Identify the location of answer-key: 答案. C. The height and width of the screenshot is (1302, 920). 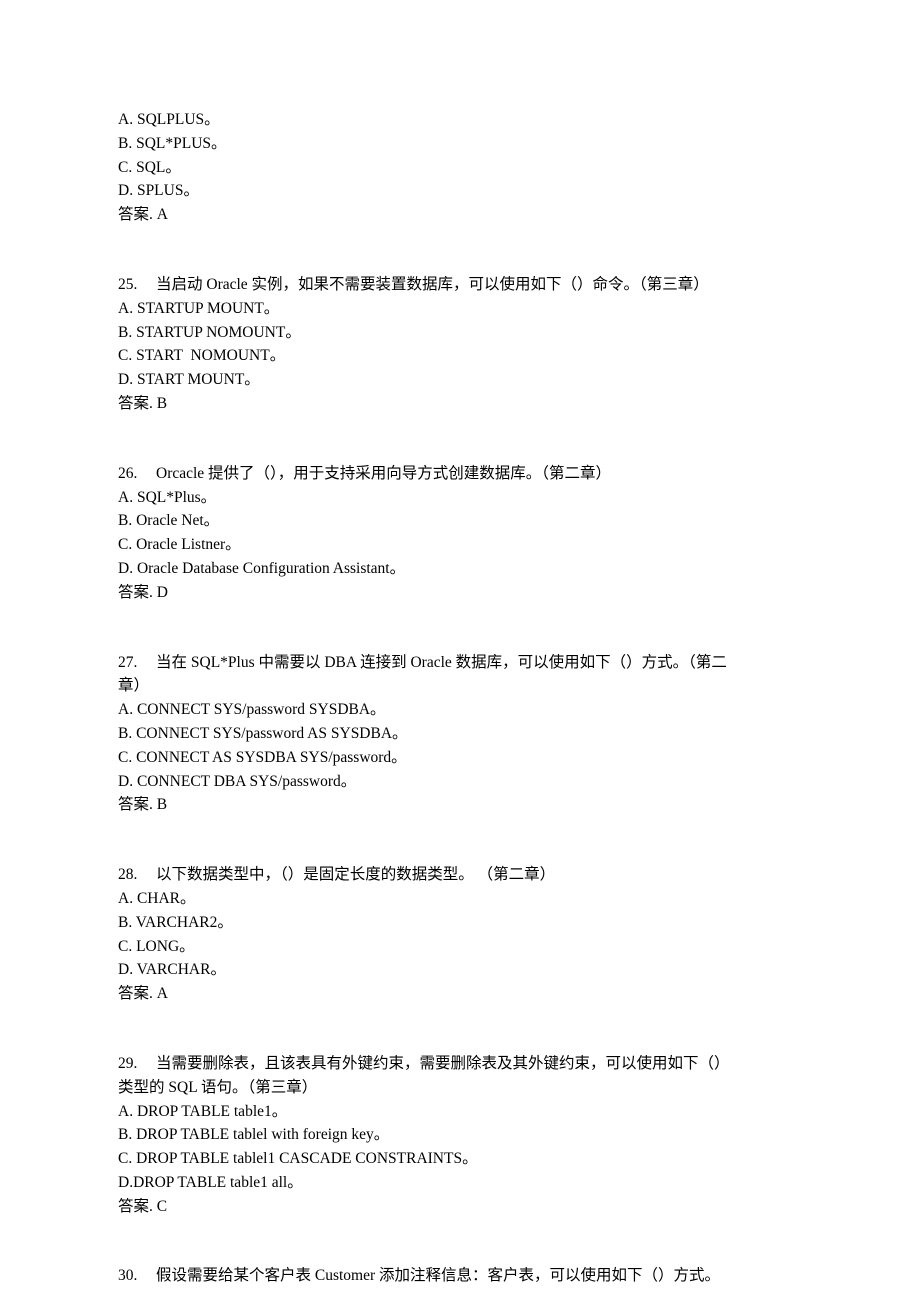
(143, 1206).